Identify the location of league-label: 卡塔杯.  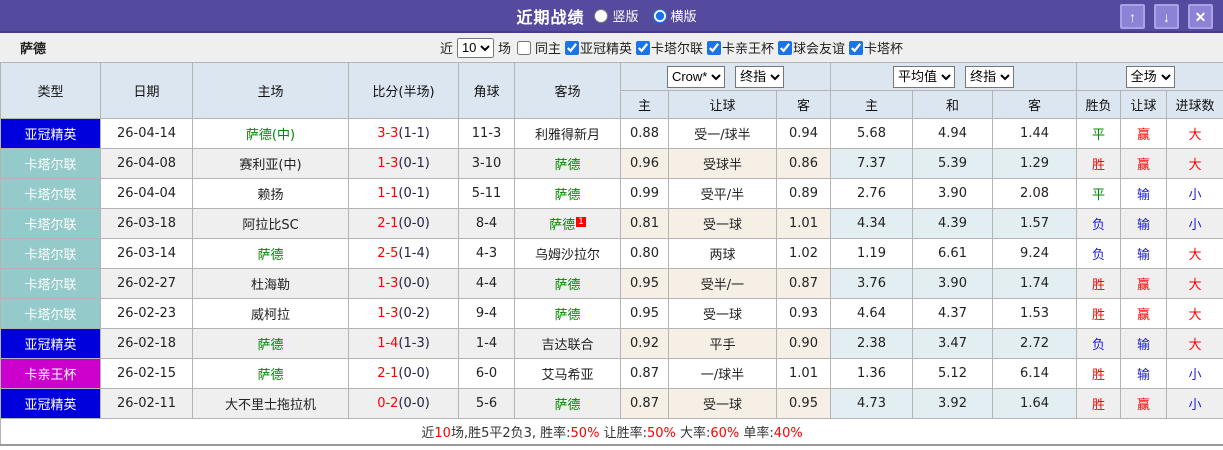
(883, 49).